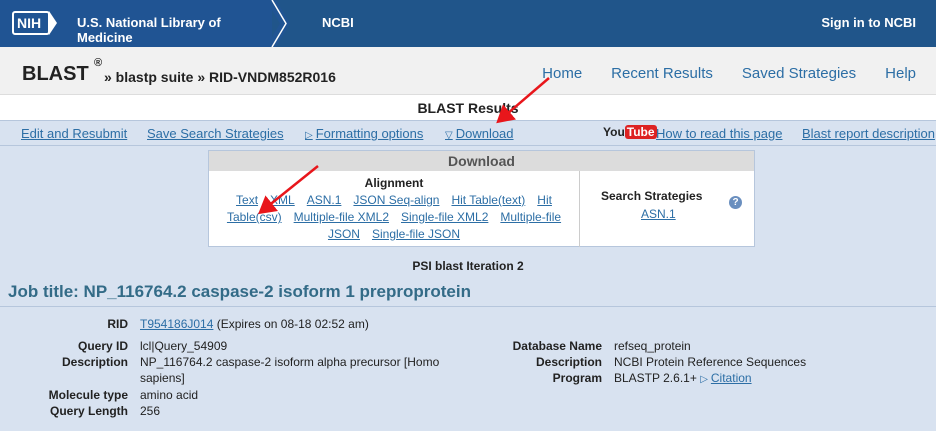 The image size is (936, 431). What do you see at coordinates (868, 22) in the screenshot?
I see `sign-in-link: Sign in to NCBI` at bounding box center [868, 22].